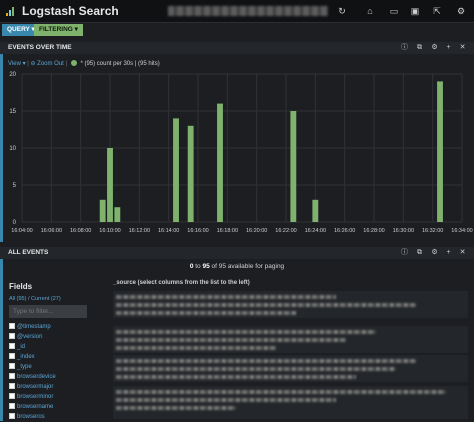  I want to click on all-events-header: ALL EVENTS ⓘ ⧉ ⚙ + ✕, so click(237, 253).